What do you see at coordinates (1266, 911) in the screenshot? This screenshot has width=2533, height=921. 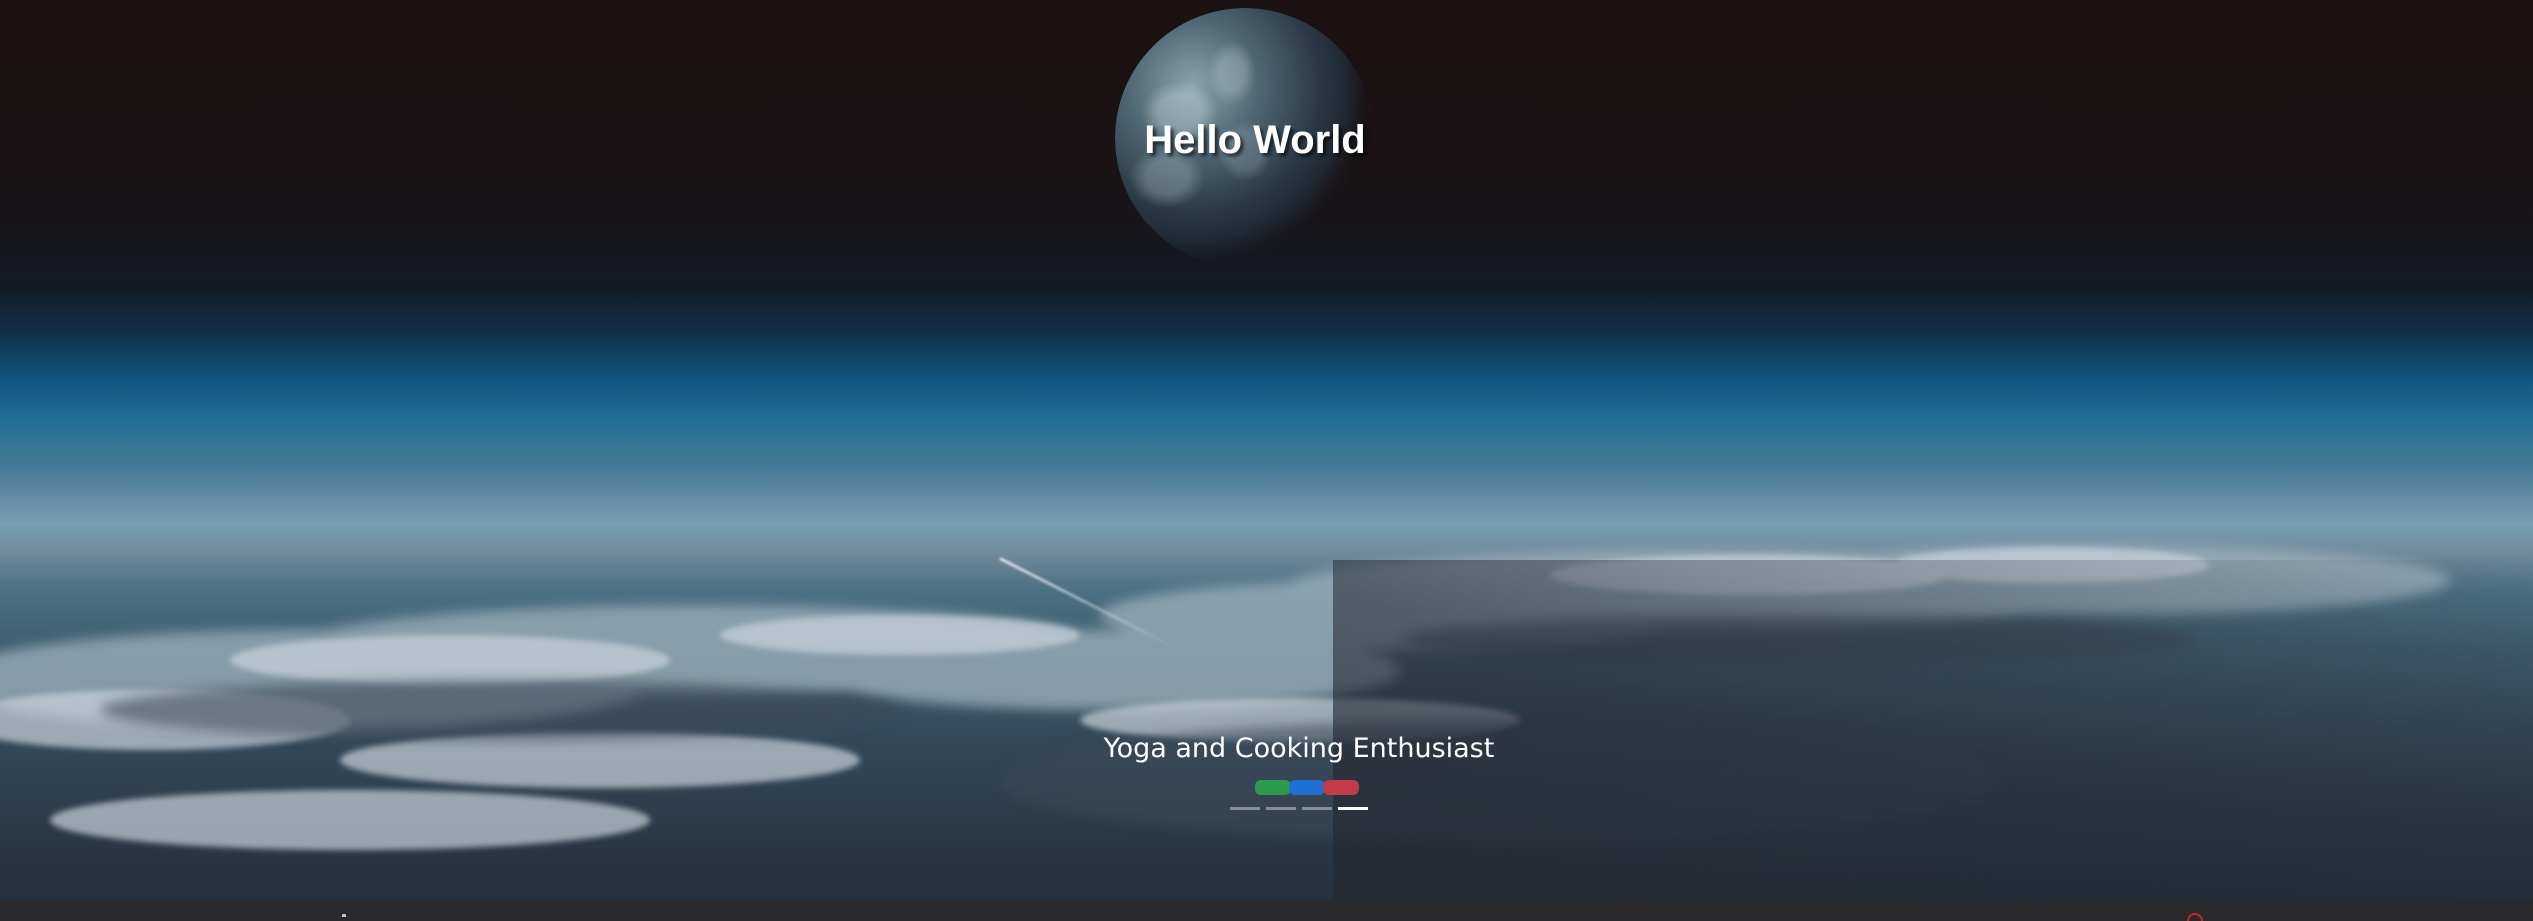 I see `footer-bar` at bounding box center [1266, 911].